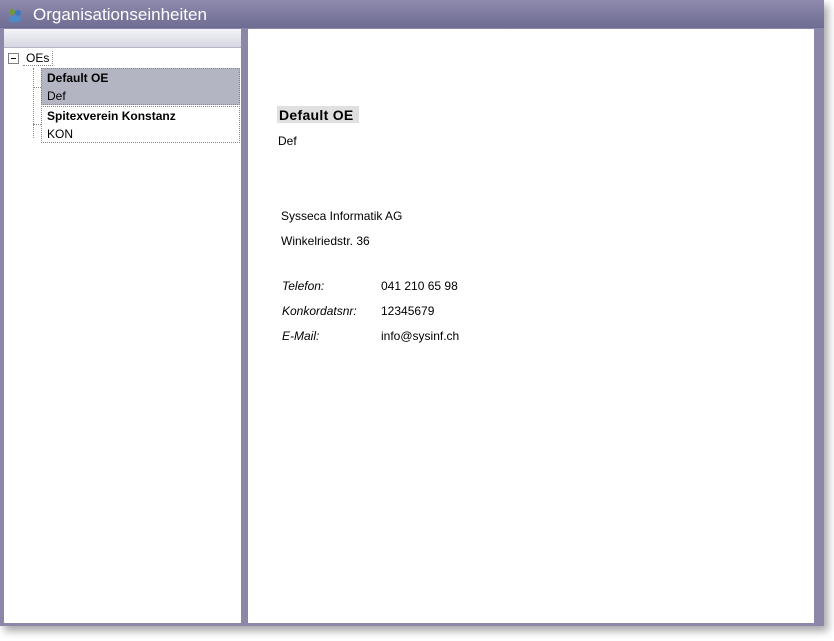 The height and width of the screenshot is (641, 834). What do you see at coordinates (122, 38) in the screenshot?
I see `tree-header` at bounding box center [122, 38].